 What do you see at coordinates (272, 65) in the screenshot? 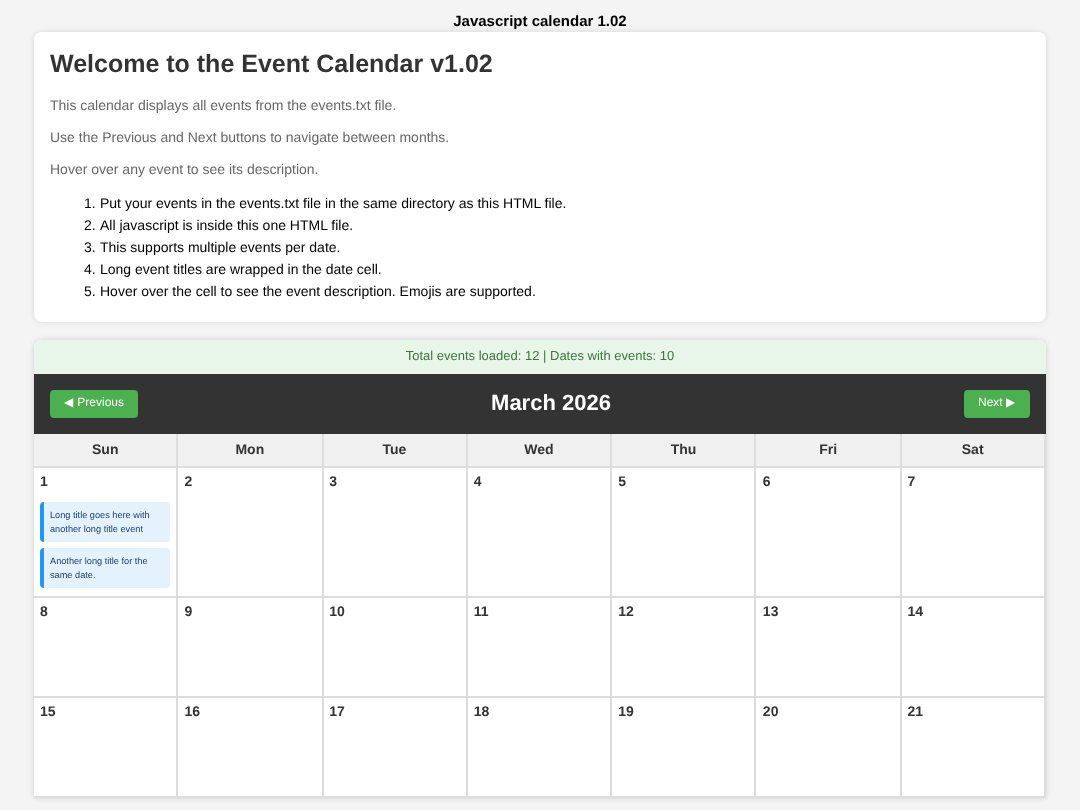
I see `intro-heading: Welcome to the Event Calendar v1.02` at bounding box center [272, 65].